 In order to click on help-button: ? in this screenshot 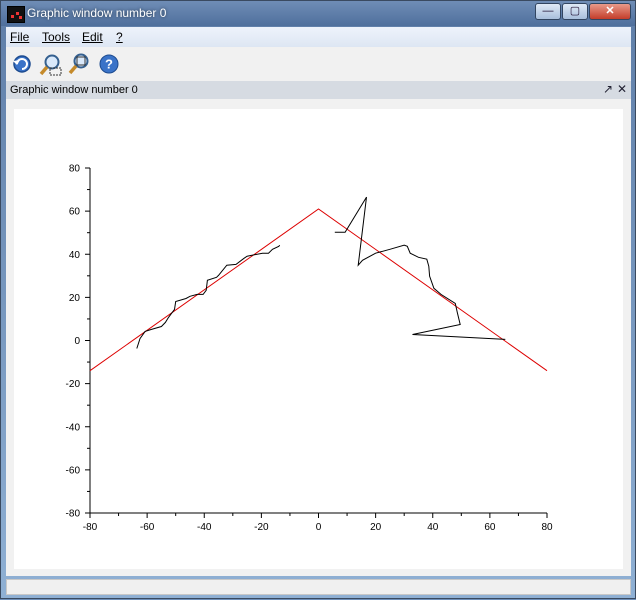, I will do `click(109, 64)`.